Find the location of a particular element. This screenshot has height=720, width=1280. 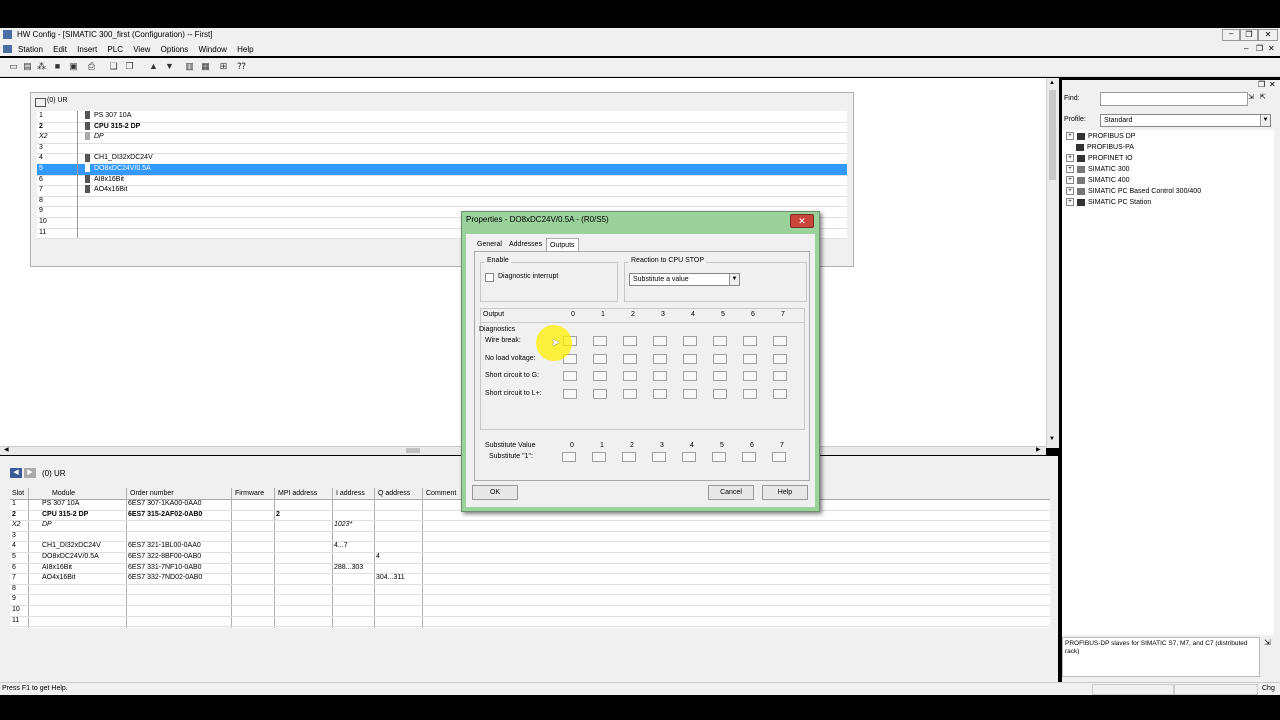

nav-back-icon: ◀ is located at coordinates (16, 473).